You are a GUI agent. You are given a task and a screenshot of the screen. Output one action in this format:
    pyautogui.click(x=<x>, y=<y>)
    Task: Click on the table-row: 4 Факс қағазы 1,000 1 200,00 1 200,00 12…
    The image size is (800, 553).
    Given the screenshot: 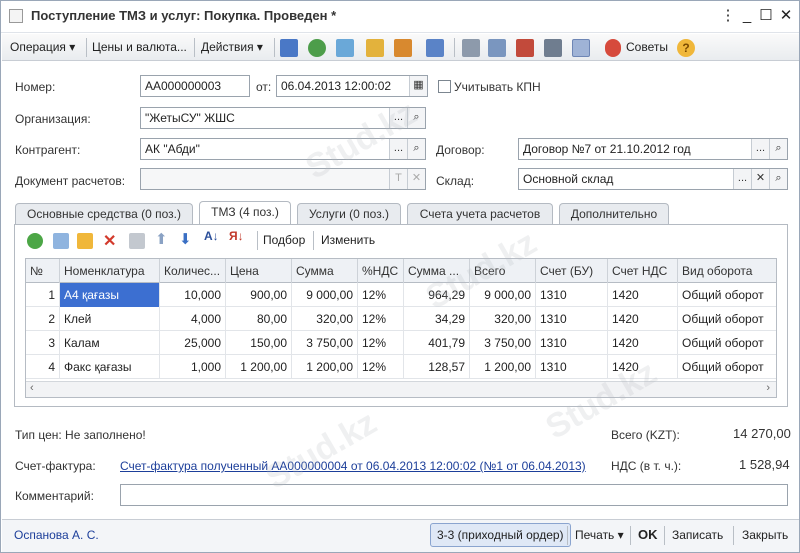 What is the action you would take?
    pyautogui.click(x=401, y=367)
    